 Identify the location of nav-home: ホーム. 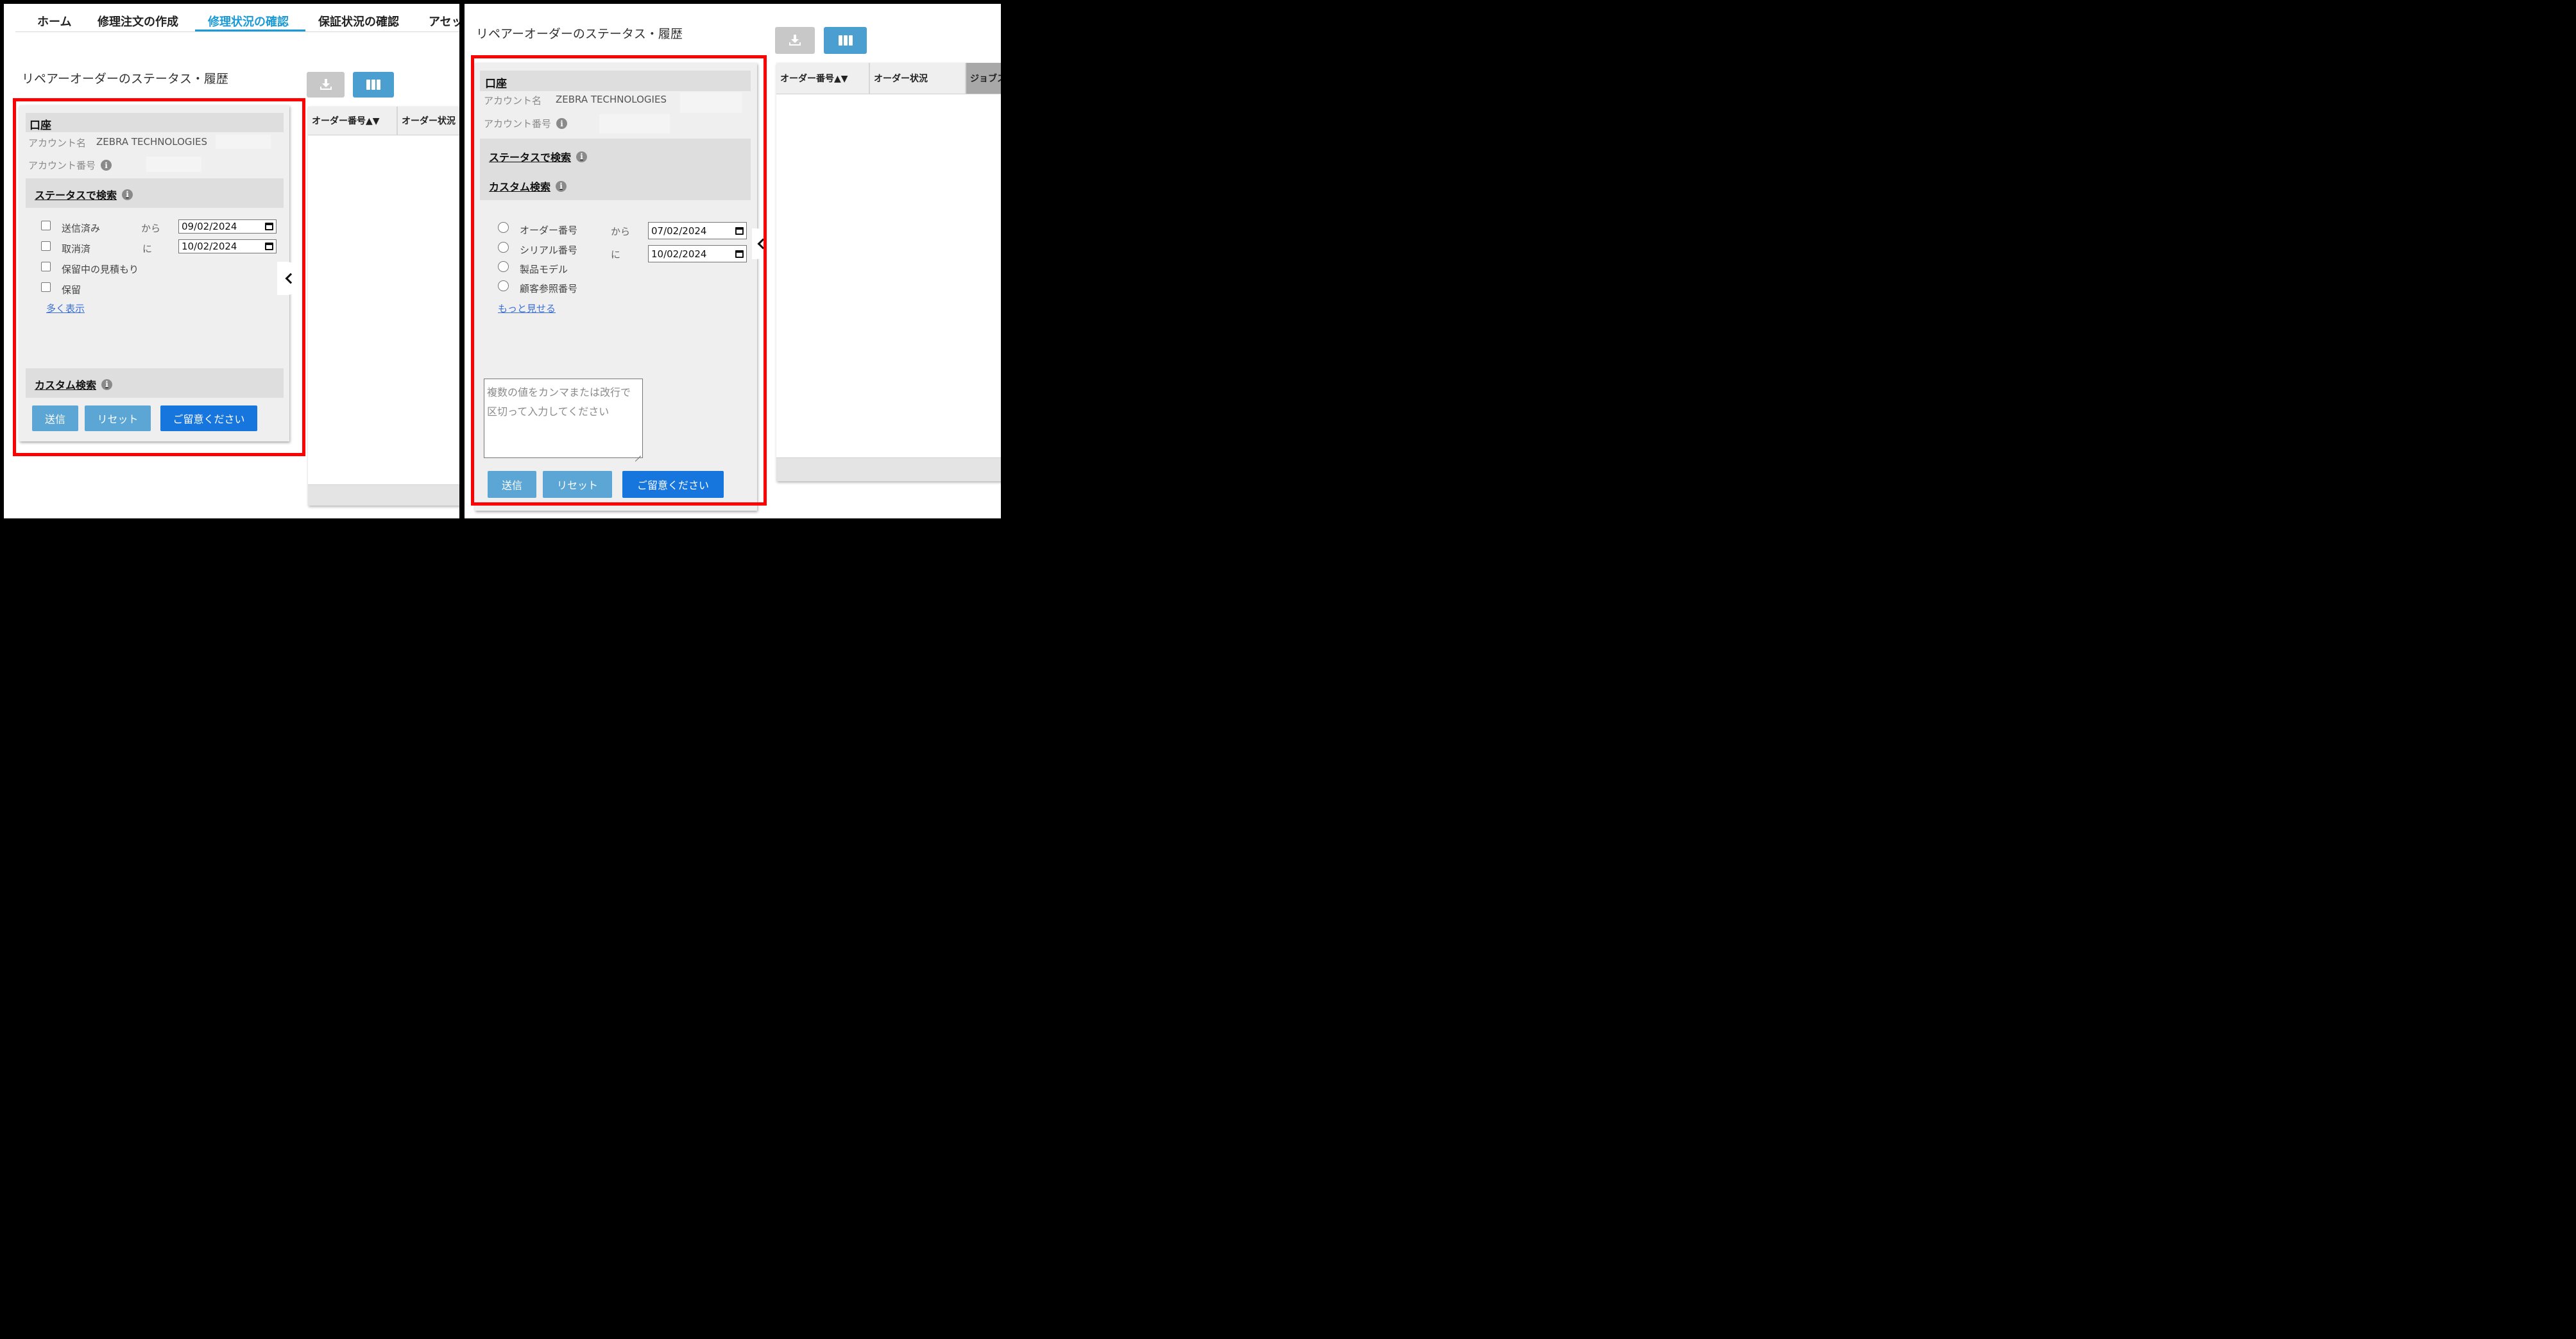
(54, 22).